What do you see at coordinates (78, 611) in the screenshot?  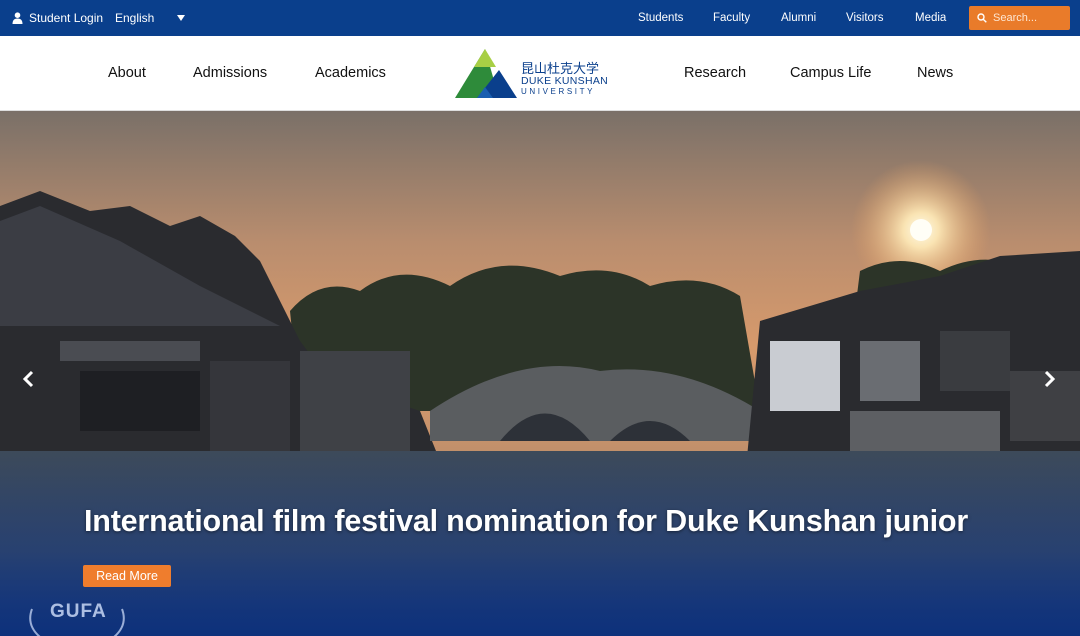 I see `badge-text: GUFA` at bounding box center [78, 611].